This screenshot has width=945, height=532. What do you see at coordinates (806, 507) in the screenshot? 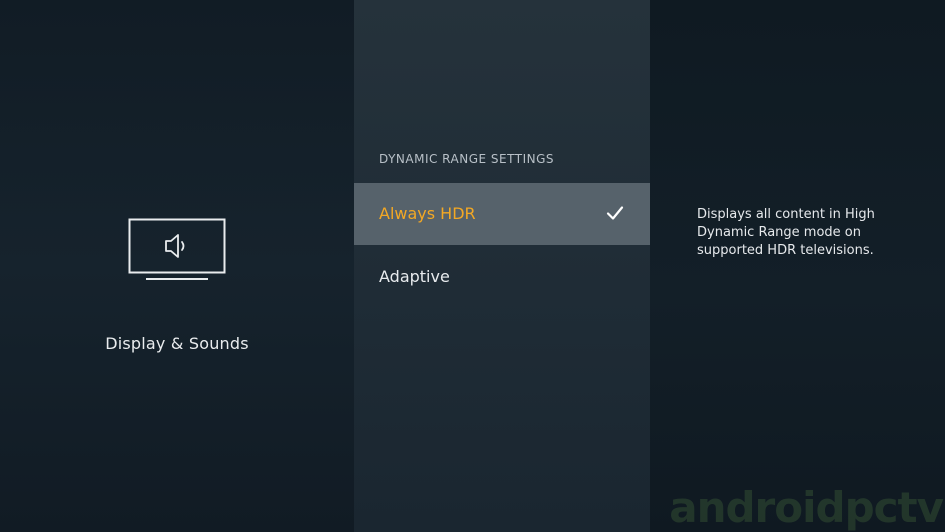
I see `watermark-logo: androidpctv` at bounding box center [806, 507].